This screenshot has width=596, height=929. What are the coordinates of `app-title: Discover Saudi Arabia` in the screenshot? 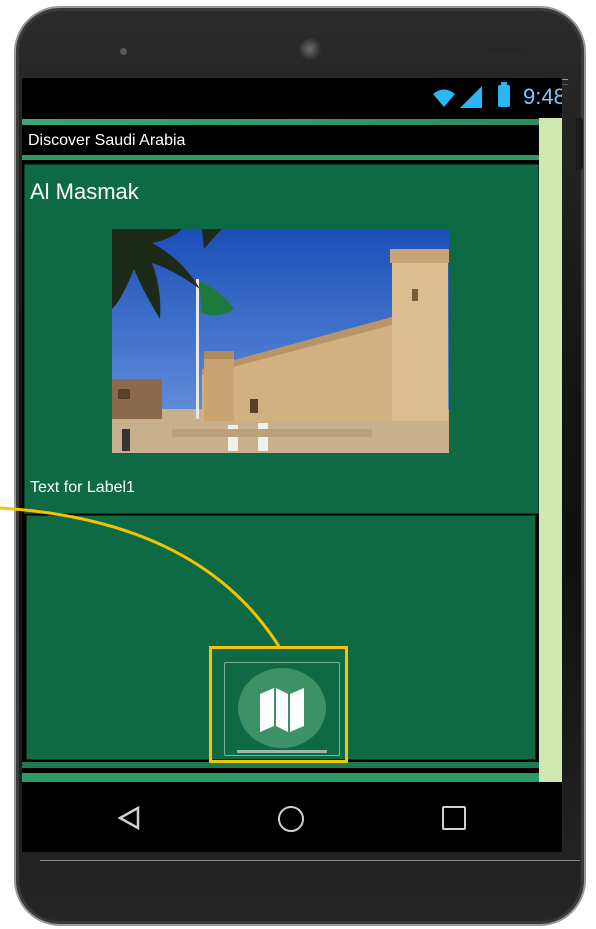 It's located at (107, 140).